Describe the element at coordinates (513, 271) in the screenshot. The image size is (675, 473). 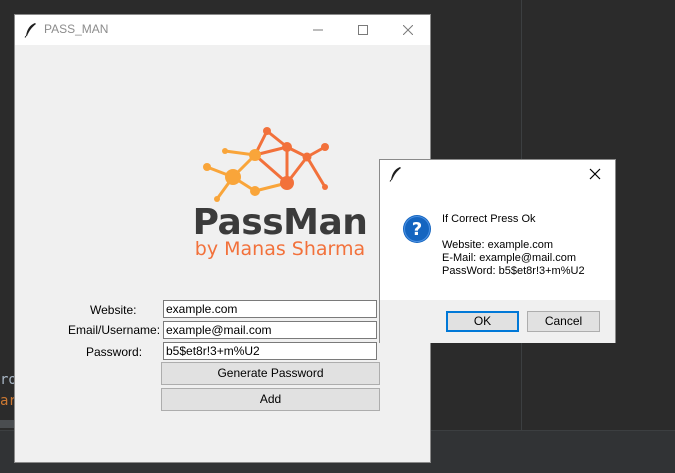
I see `dialog-password-line: PassWord: b5$et8r!3+m%U2` at that location.